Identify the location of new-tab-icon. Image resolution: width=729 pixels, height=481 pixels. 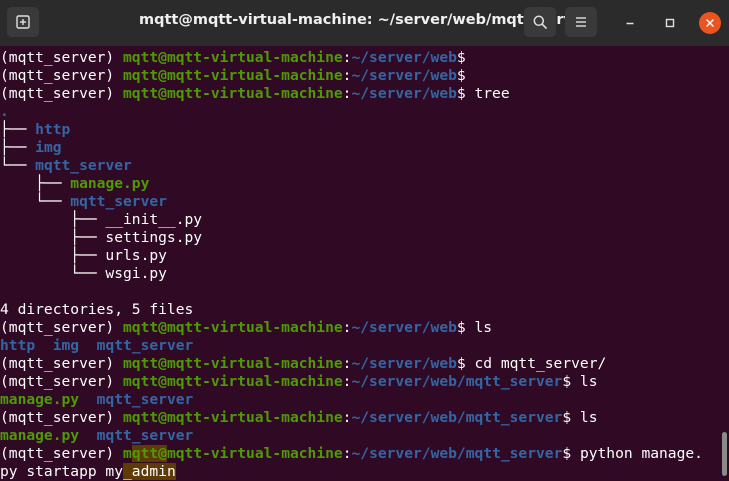
(23, 22).